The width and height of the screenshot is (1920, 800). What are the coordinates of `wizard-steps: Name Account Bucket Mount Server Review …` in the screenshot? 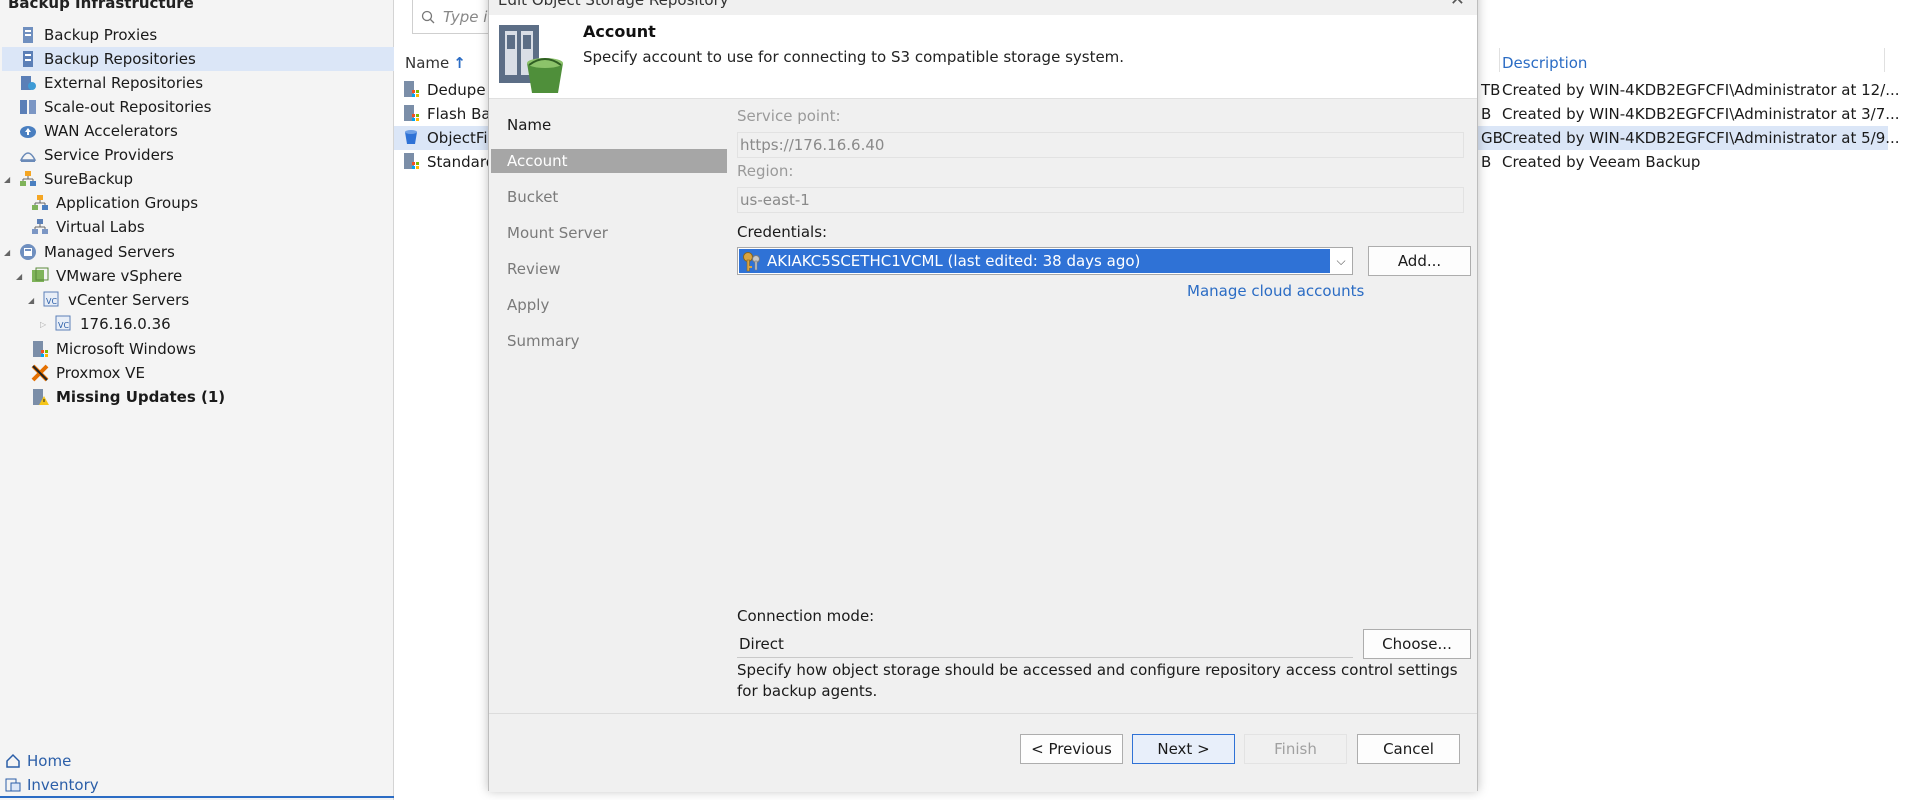 It's located at (608, 407).